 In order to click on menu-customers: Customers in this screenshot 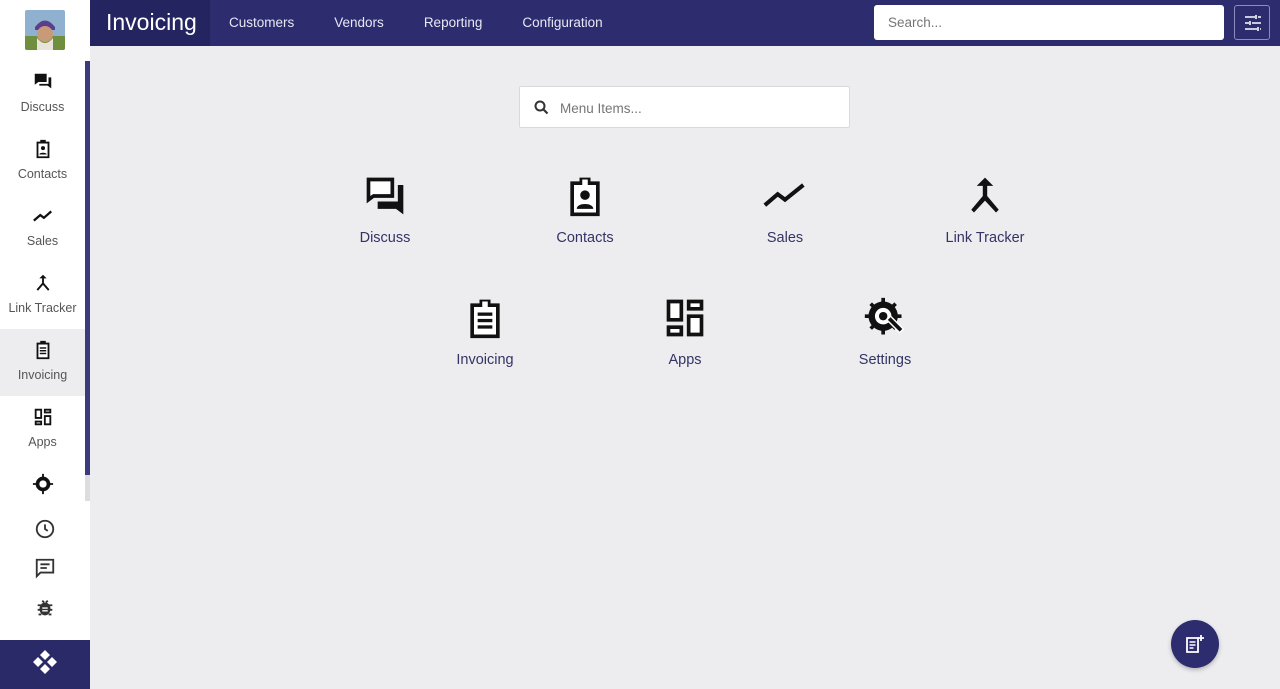, I will do `click(261, 23)`.